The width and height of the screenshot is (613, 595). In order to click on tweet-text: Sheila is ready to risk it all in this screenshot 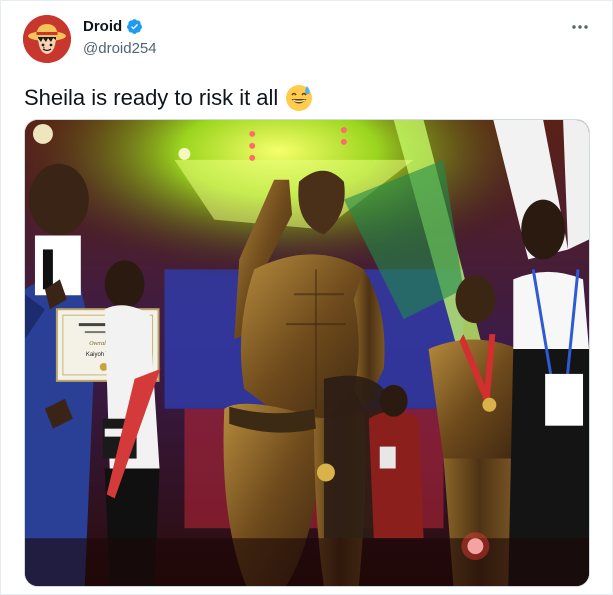, I will do `click(169, 98)`.